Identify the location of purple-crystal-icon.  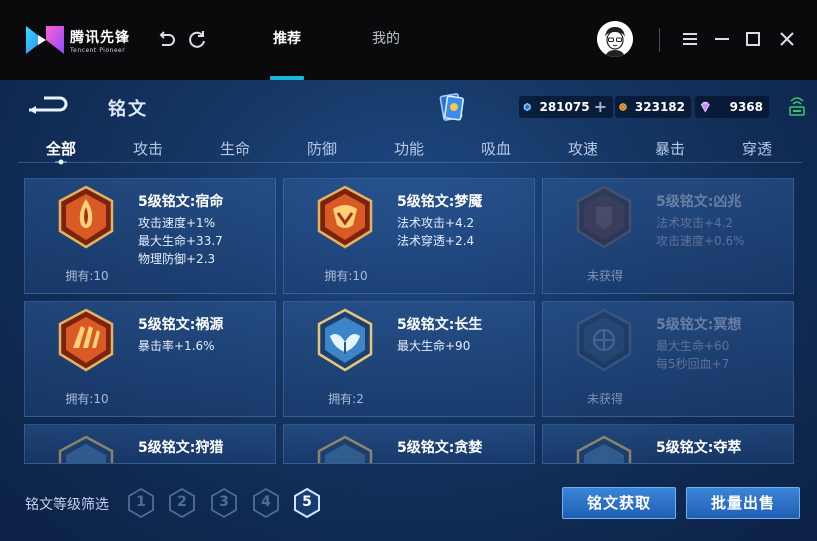
(705, 107).